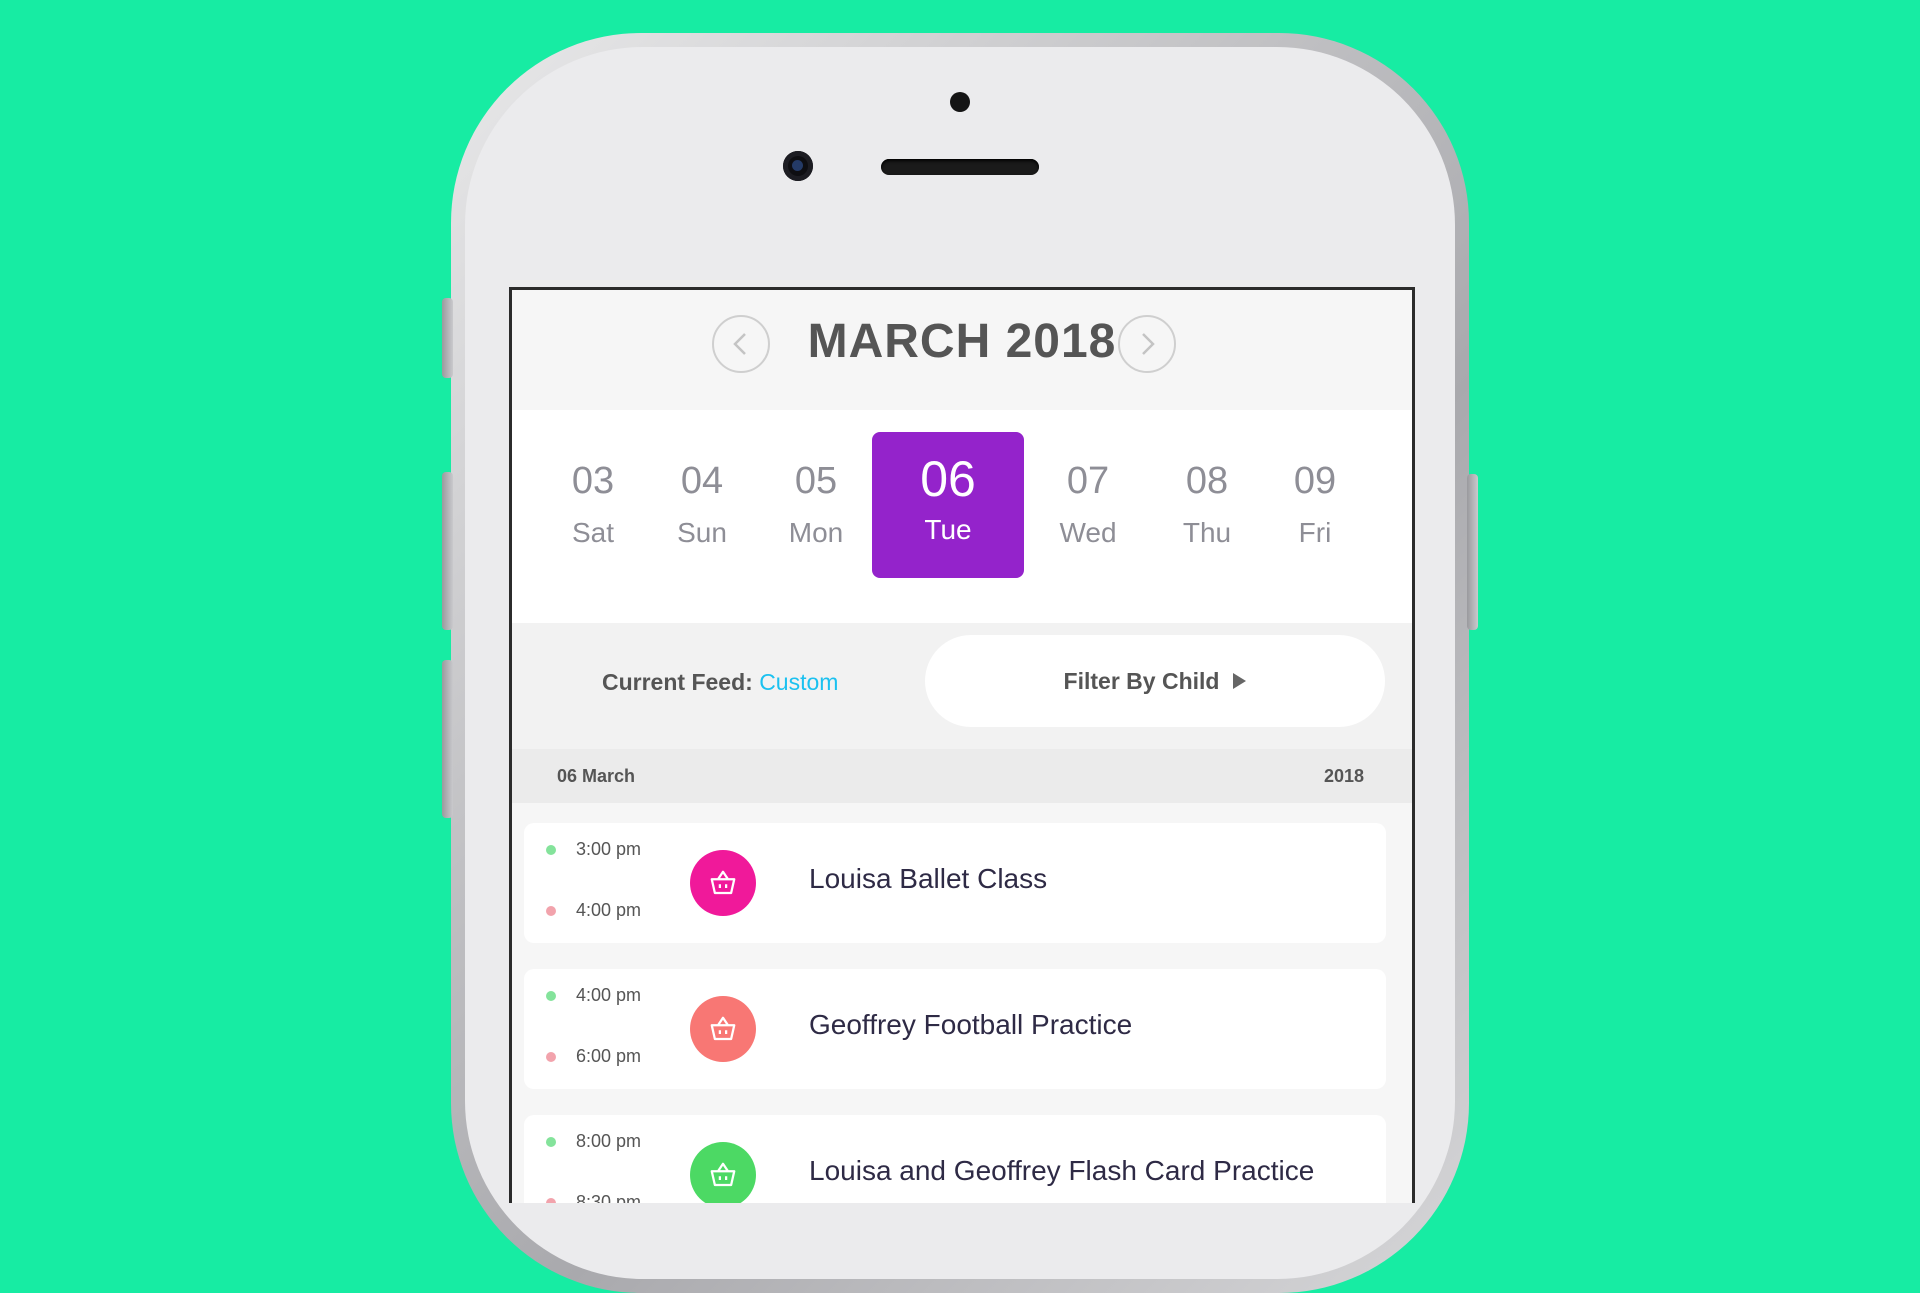 The image size is (1920, 1293). I want to click on event-end-time: 8:30 pm, so click(609, 1197).